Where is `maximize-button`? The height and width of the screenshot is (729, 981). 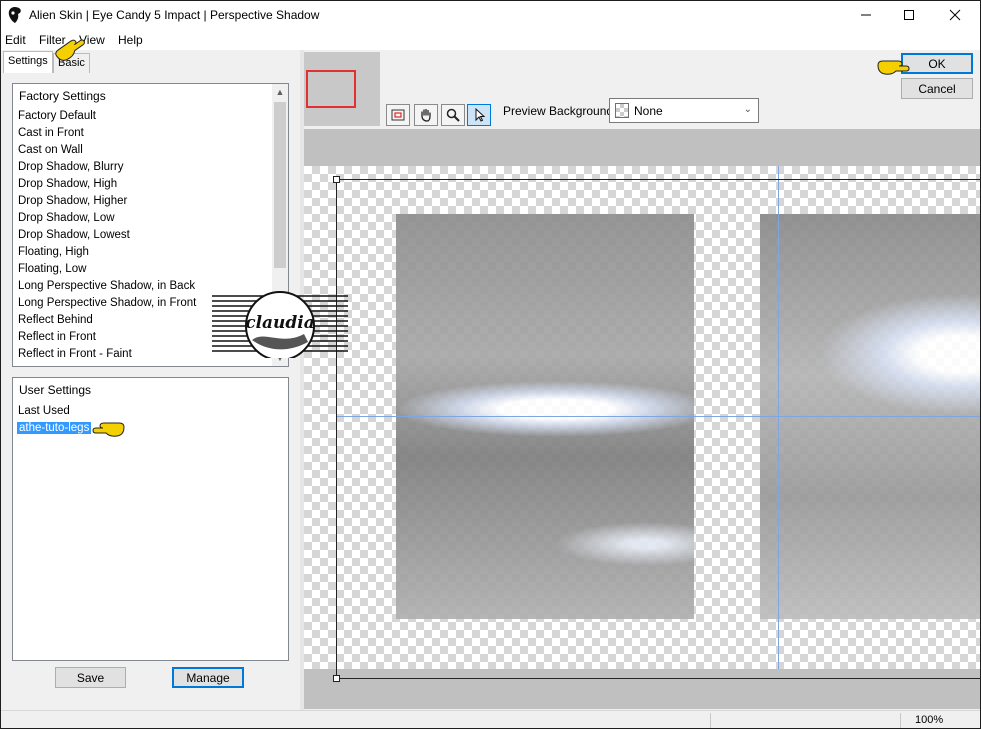
maximize-button is located at coordinates (909, 15).